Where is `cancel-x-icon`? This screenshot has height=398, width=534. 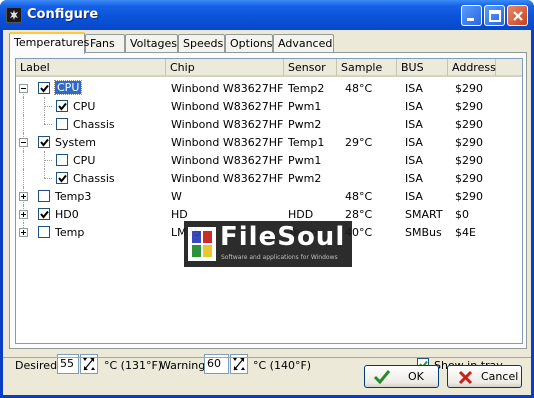
cancel-x-icon is located at coordinates (465, 377).